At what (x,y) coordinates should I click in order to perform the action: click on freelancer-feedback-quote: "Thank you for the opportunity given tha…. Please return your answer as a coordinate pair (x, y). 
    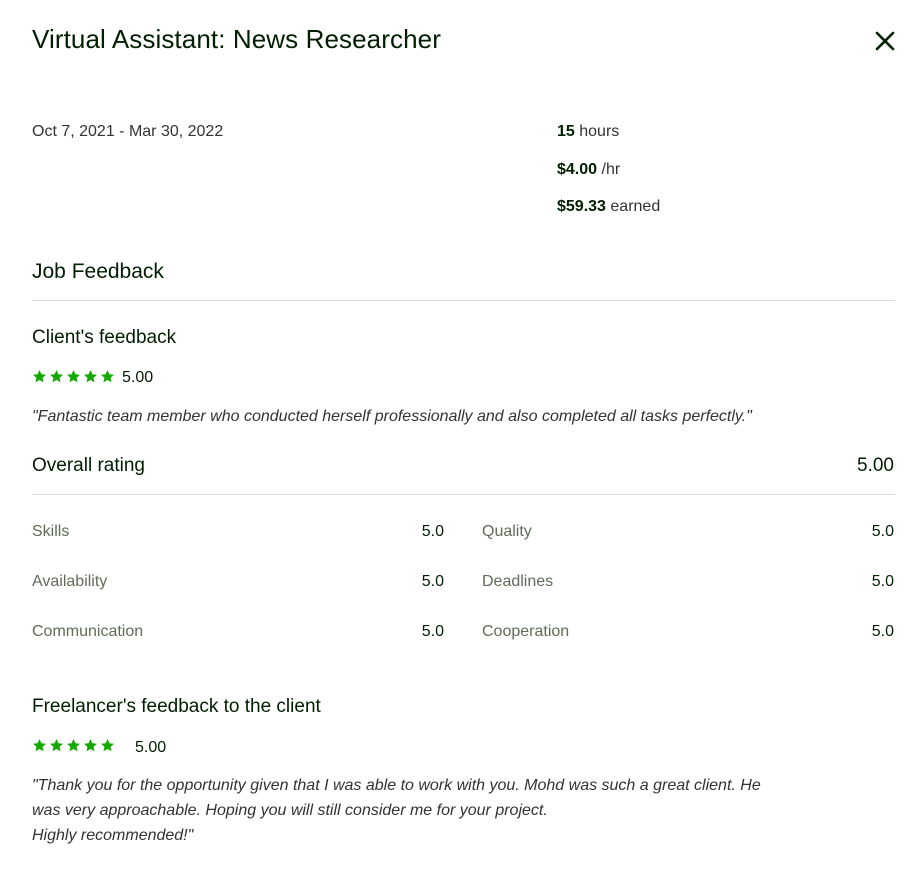
    Looking at the image, I should click on (457, 810).